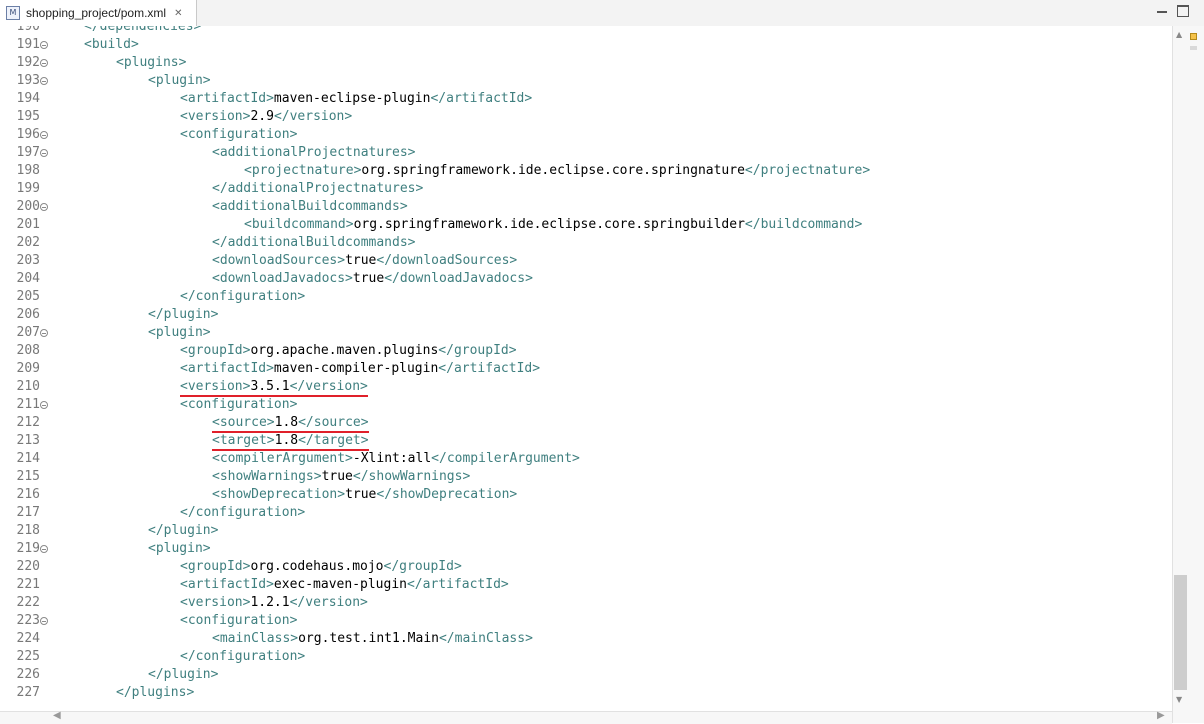 The width and height of the screenshot is (1204, 724). What do you see at coordinates (28, 30) in the screenshot?
I see `line-number: 190` at bounding box center [28, 30].